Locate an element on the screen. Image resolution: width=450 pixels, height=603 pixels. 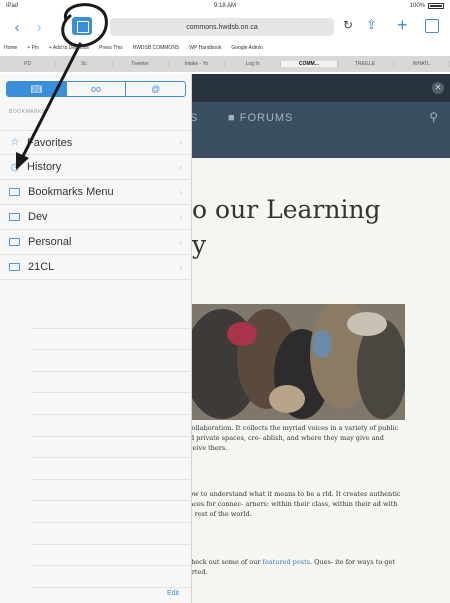
sidebar-segmented-control: 📖︎ oo @ is located at coordinates (96, 89).